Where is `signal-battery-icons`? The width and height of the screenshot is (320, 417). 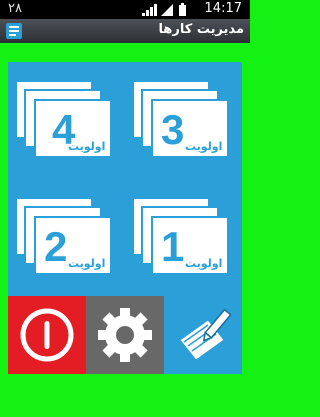
signal-battery-icons is located at coordinates (164, 9).